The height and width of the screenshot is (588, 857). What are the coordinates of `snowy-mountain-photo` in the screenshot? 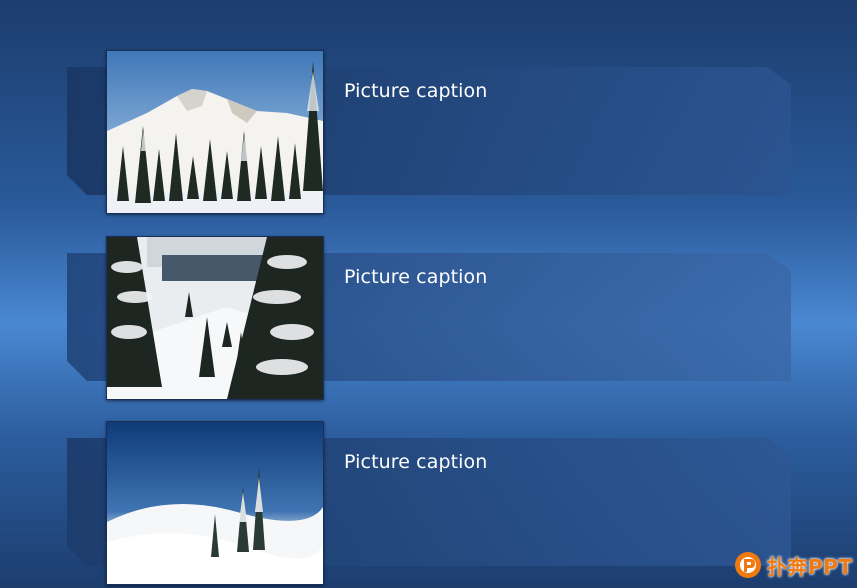 It's located at (215, 132).